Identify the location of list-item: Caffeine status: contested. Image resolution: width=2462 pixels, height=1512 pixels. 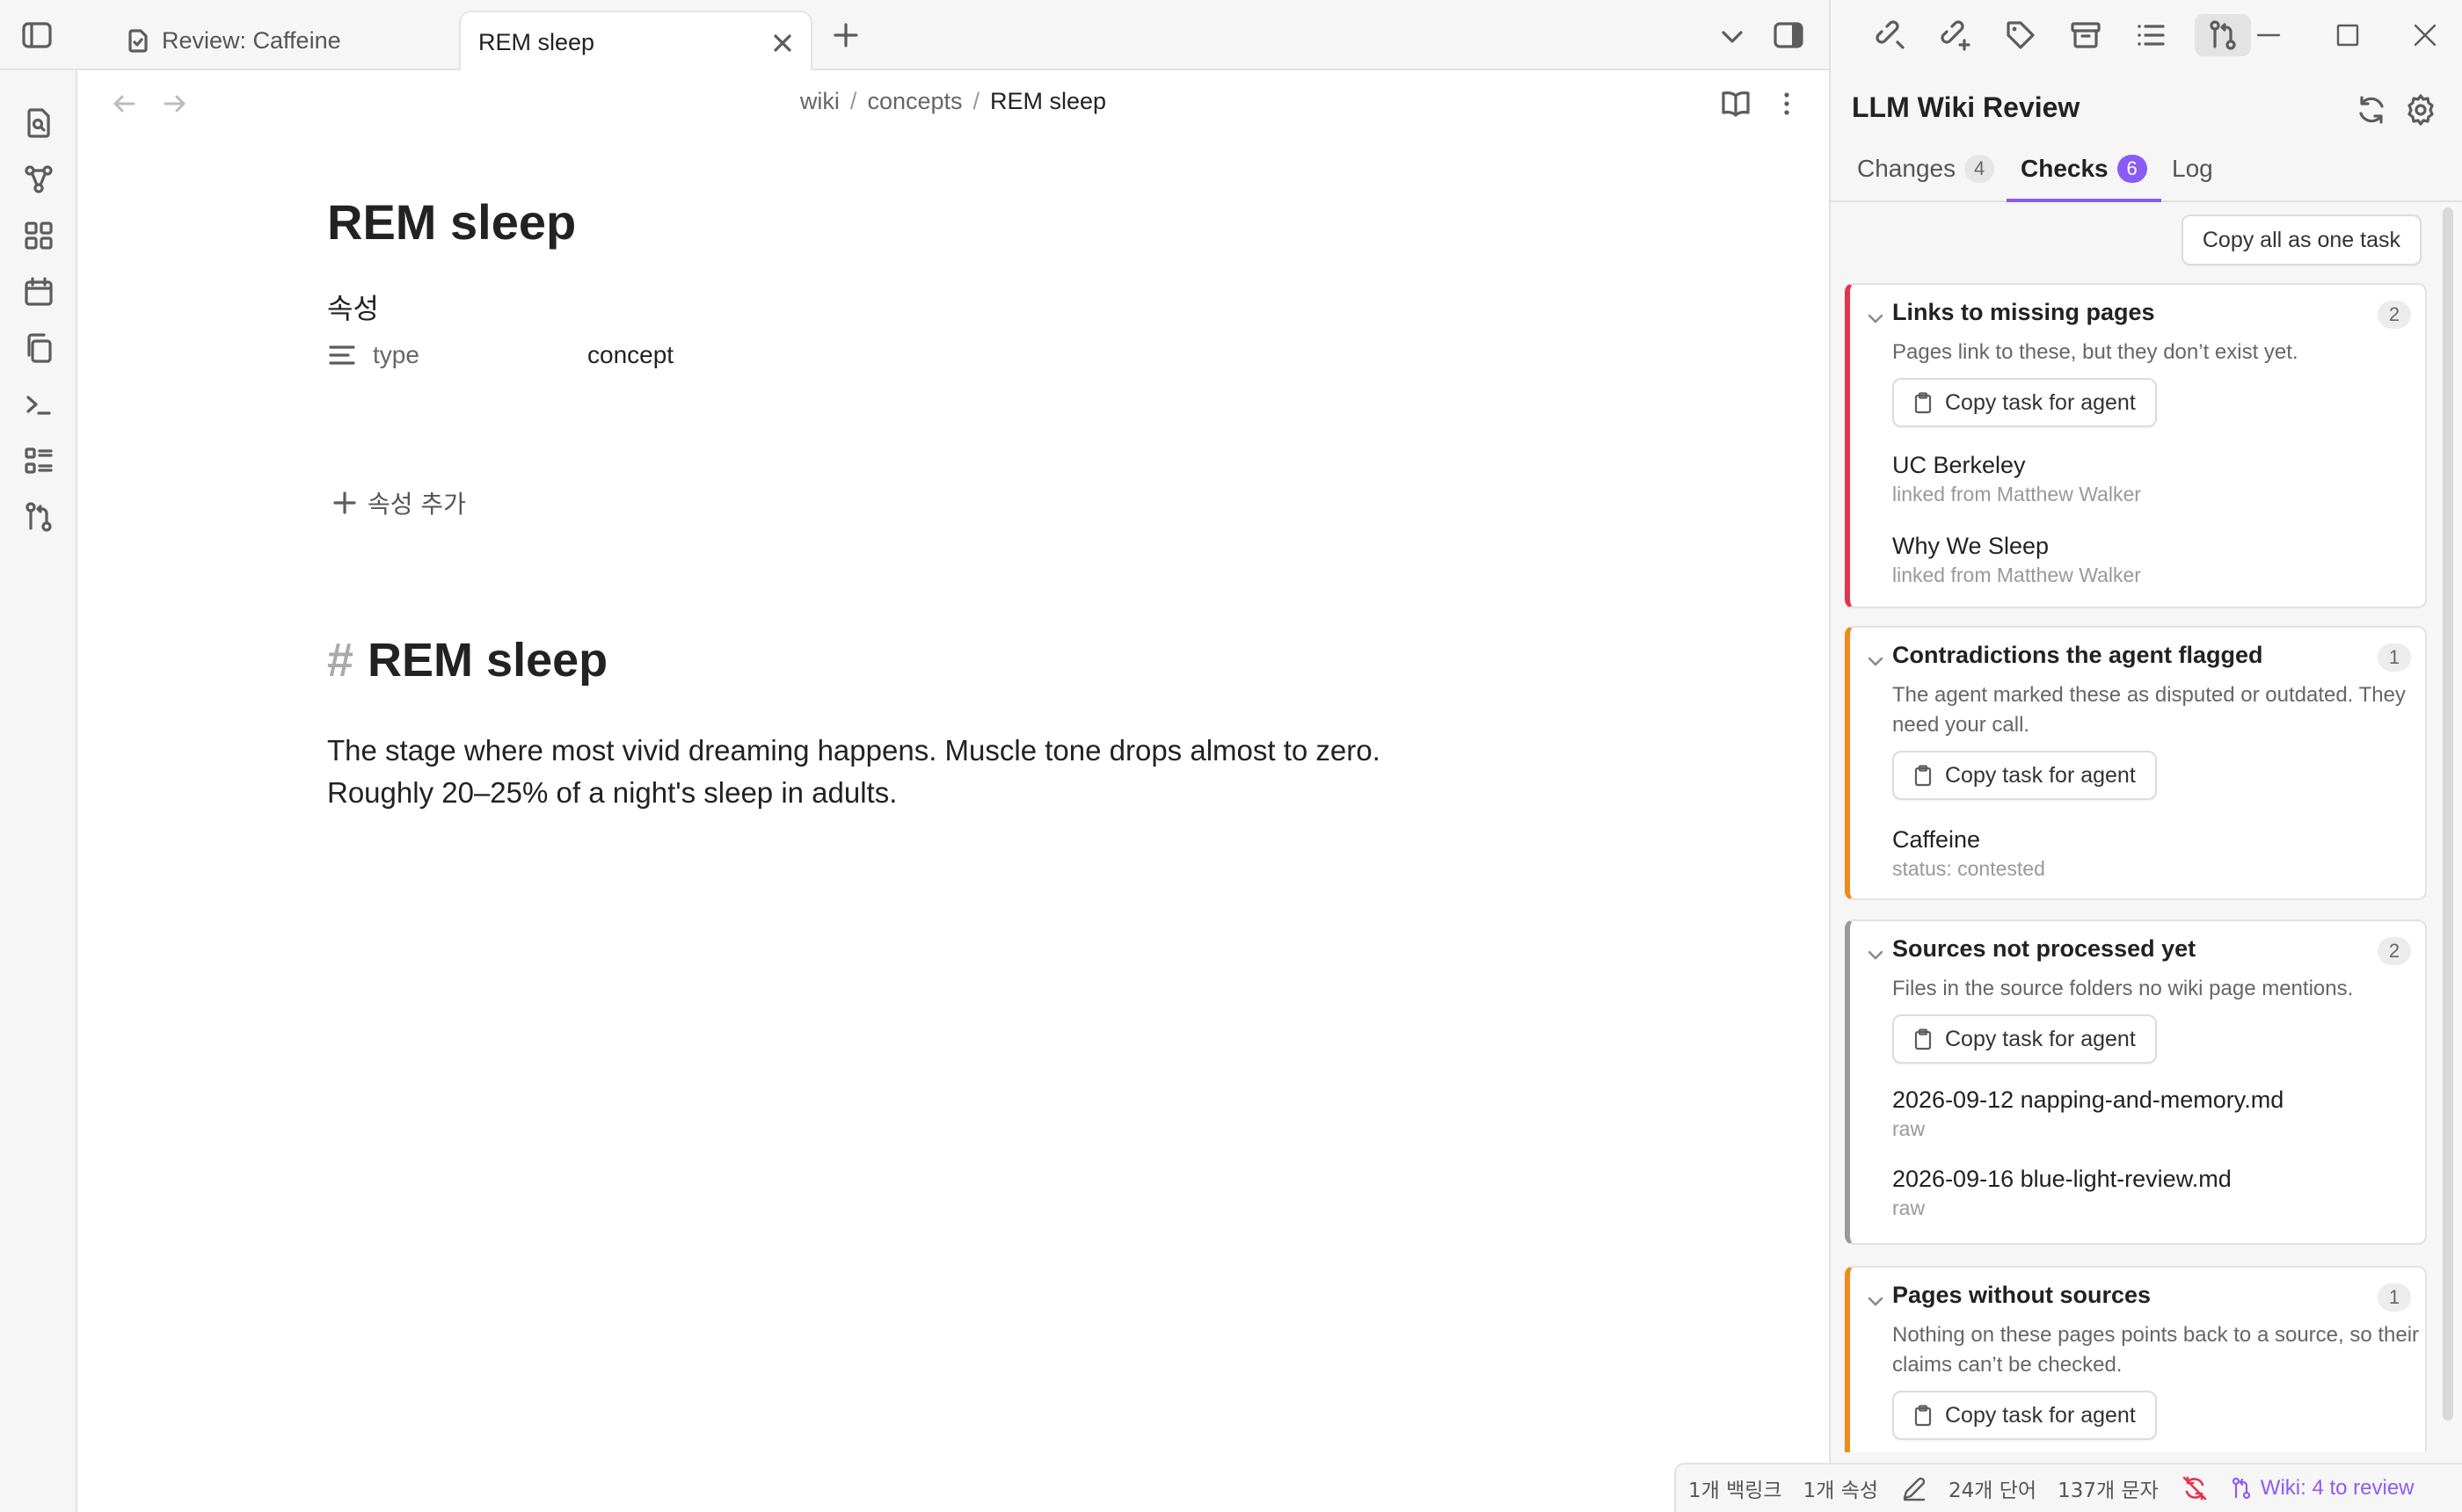
(1969, 854).